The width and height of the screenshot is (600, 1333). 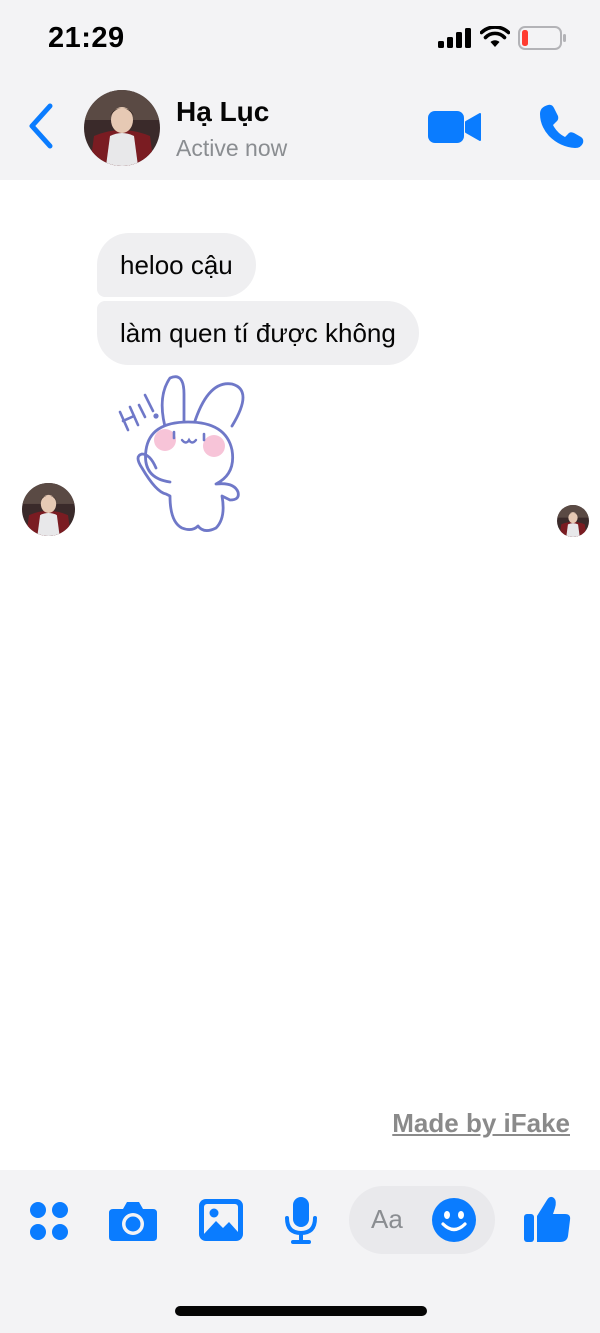 What do you see at coordinates (300, 1251) in the screenshot?
I see `composer-bar: Aa` at bounding box center [300, 1251].